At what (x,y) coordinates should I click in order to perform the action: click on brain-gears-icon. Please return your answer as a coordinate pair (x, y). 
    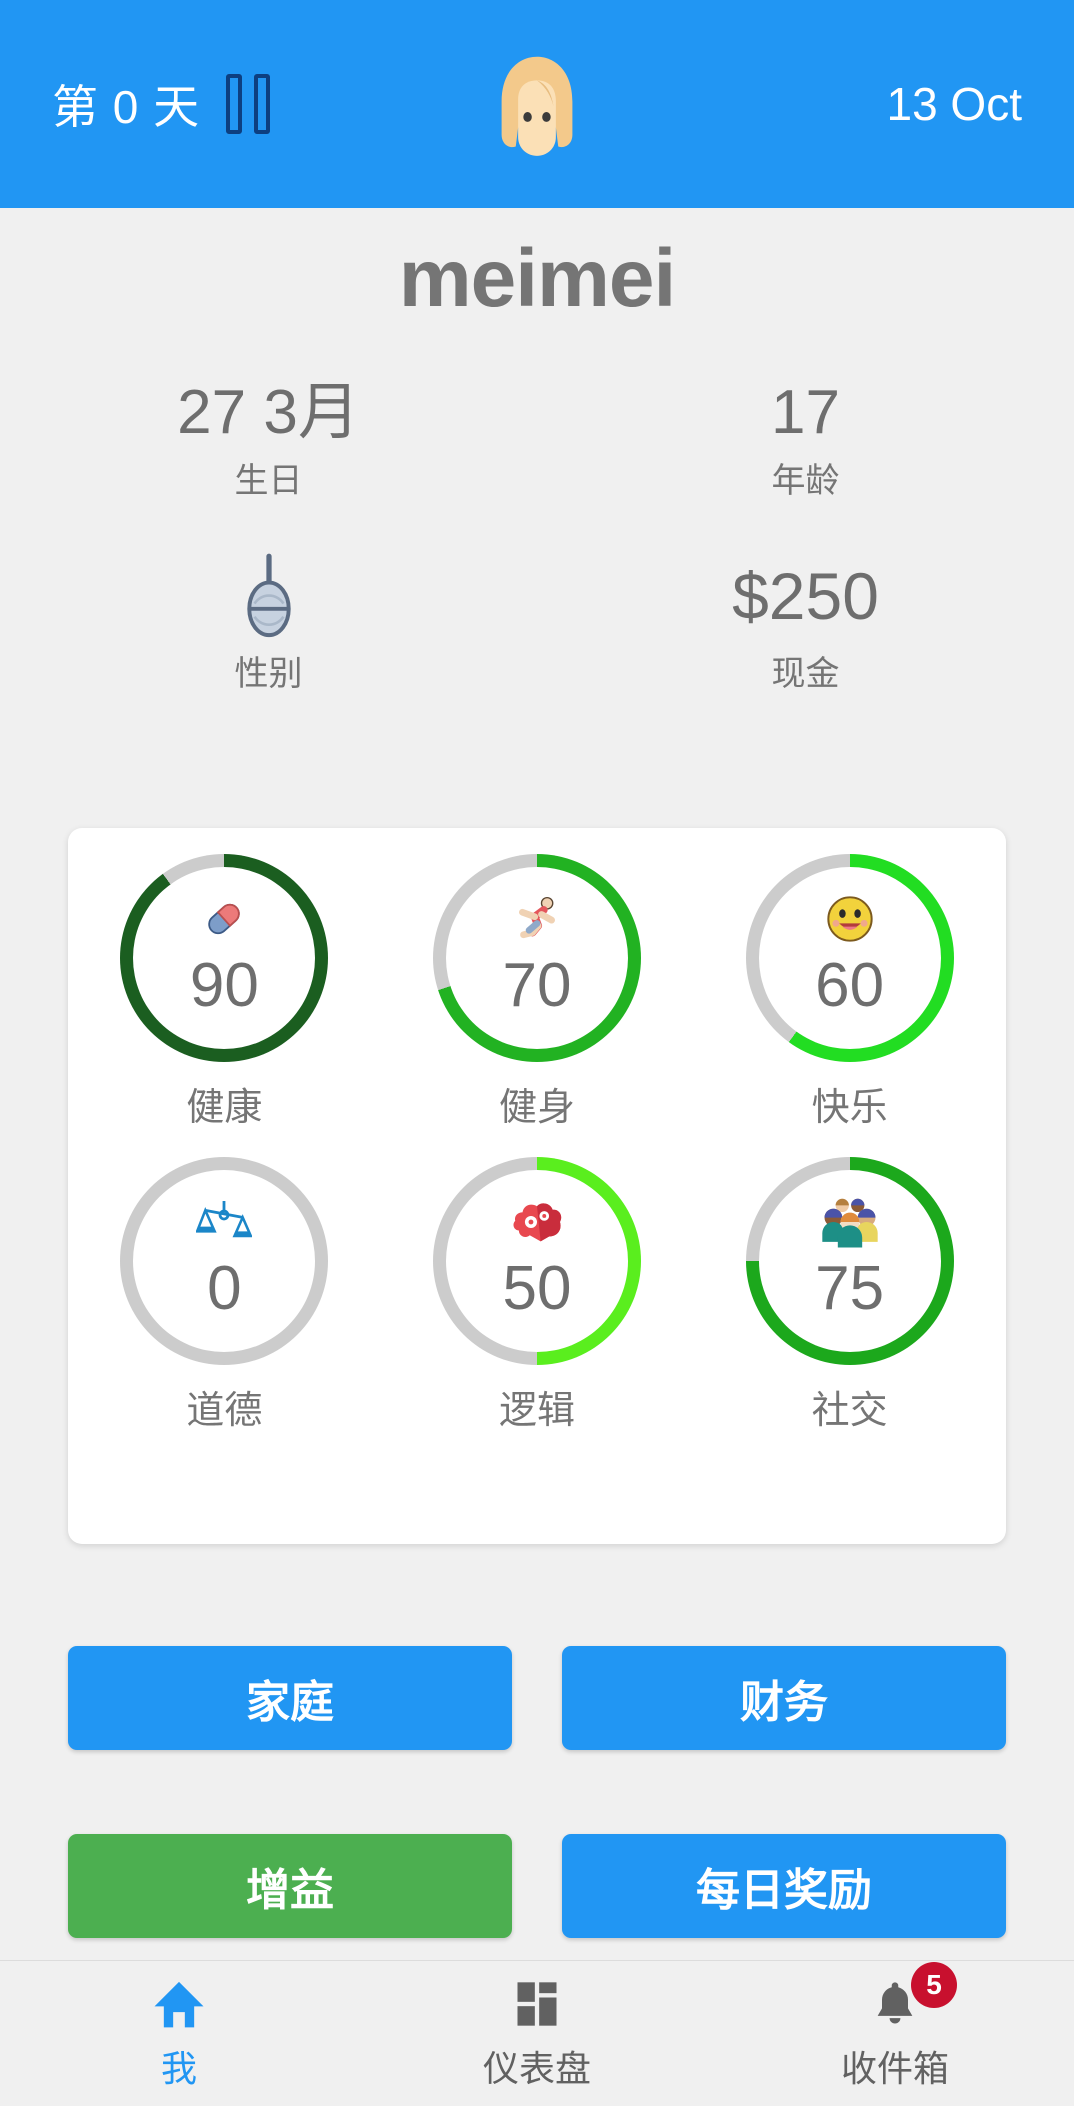
    Looking at the image, I should click on (537, 1222).